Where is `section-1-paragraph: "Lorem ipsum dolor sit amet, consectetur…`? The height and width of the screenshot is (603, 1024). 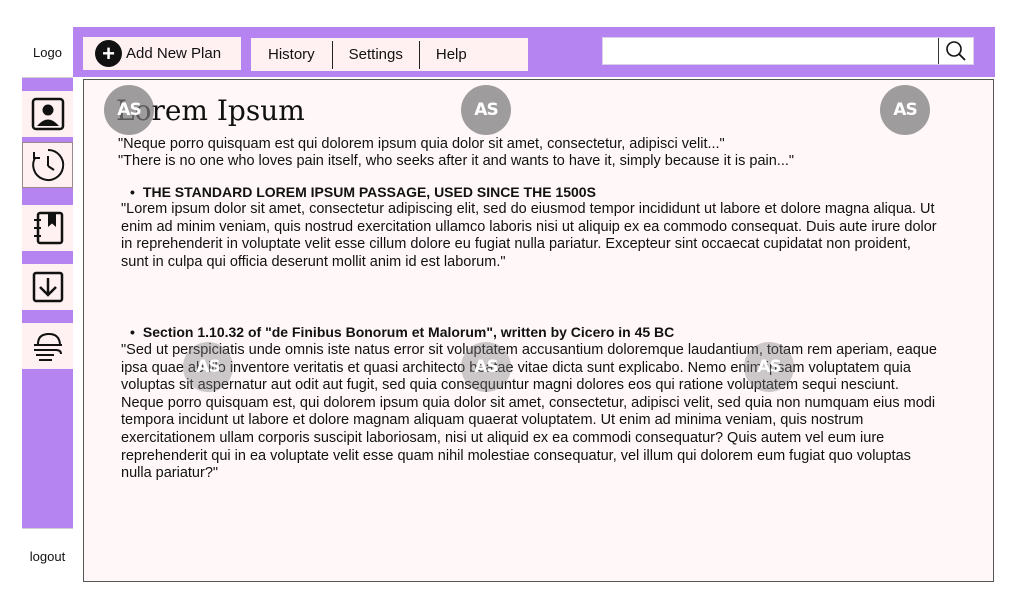 section-1-paragraph: "Lorem ipsum dolor sit amet, consectetur… is located at coordinates (529, 235).